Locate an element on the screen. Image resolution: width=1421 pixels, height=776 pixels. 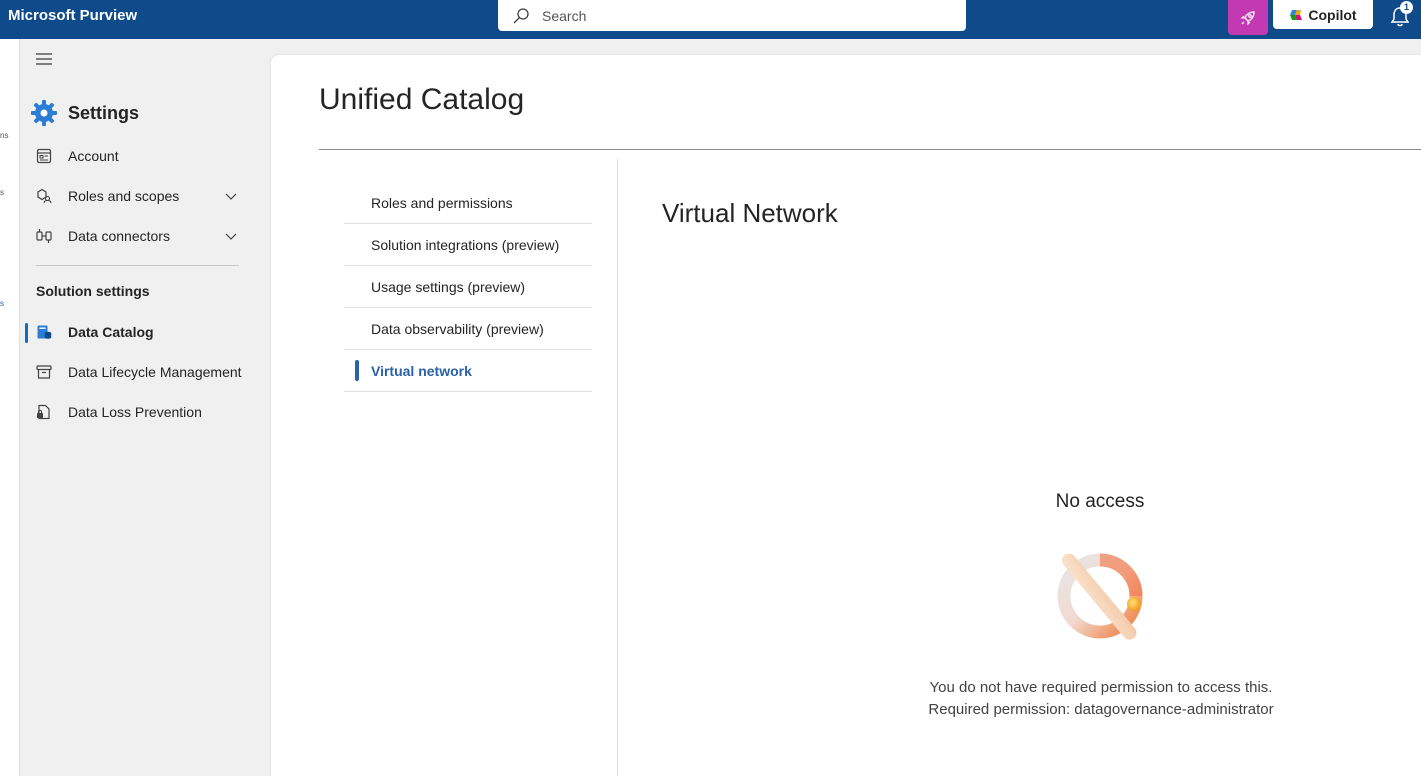
roles-icon is located at coordinates (44, 196).